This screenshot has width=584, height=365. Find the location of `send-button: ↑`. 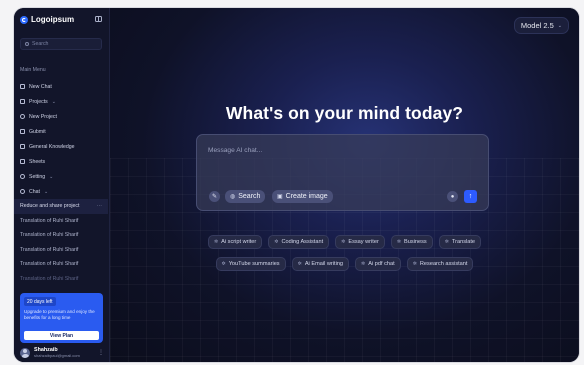

send-button: ↑ is located at coordinates (470, 196).